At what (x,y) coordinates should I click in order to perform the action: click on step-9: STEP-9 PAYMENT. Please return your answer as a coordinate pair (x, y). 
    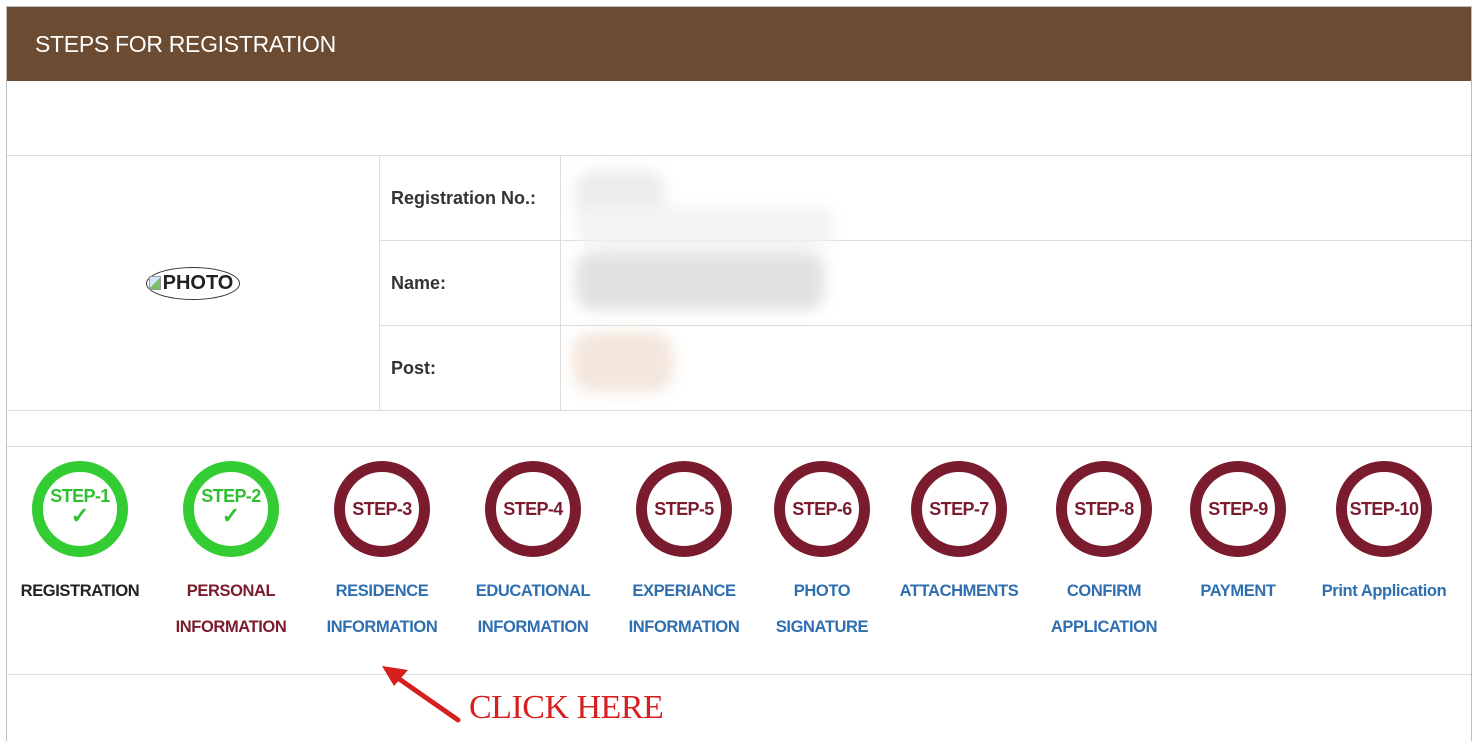
    Looking at the image, I should click on (1238, 535).